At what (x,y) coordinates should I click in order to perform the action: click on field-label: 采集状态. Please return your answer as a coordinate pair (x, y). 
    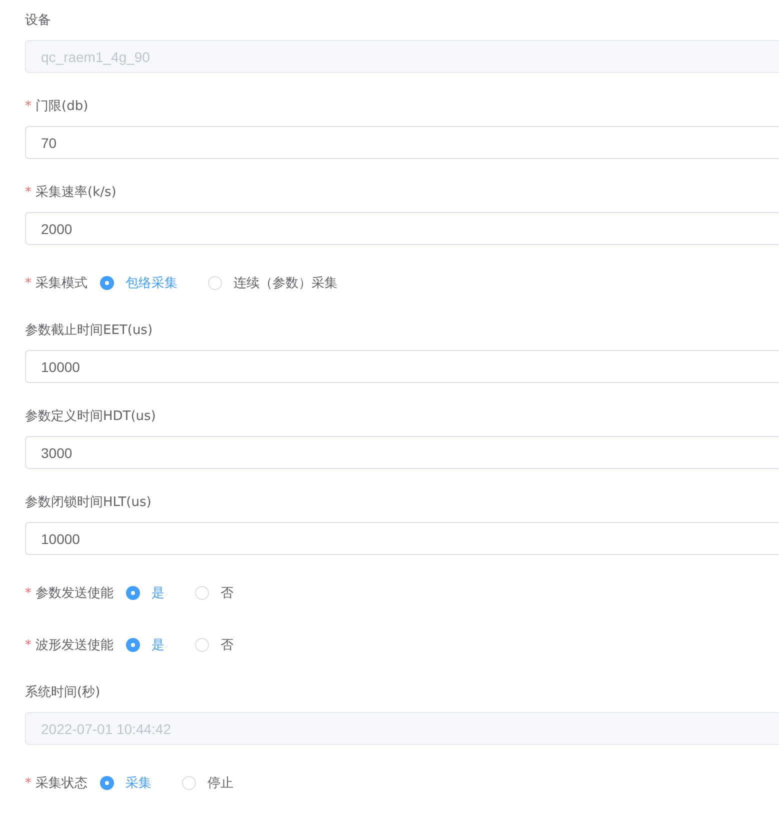
    Looking at the image, I should click on (62, 783).